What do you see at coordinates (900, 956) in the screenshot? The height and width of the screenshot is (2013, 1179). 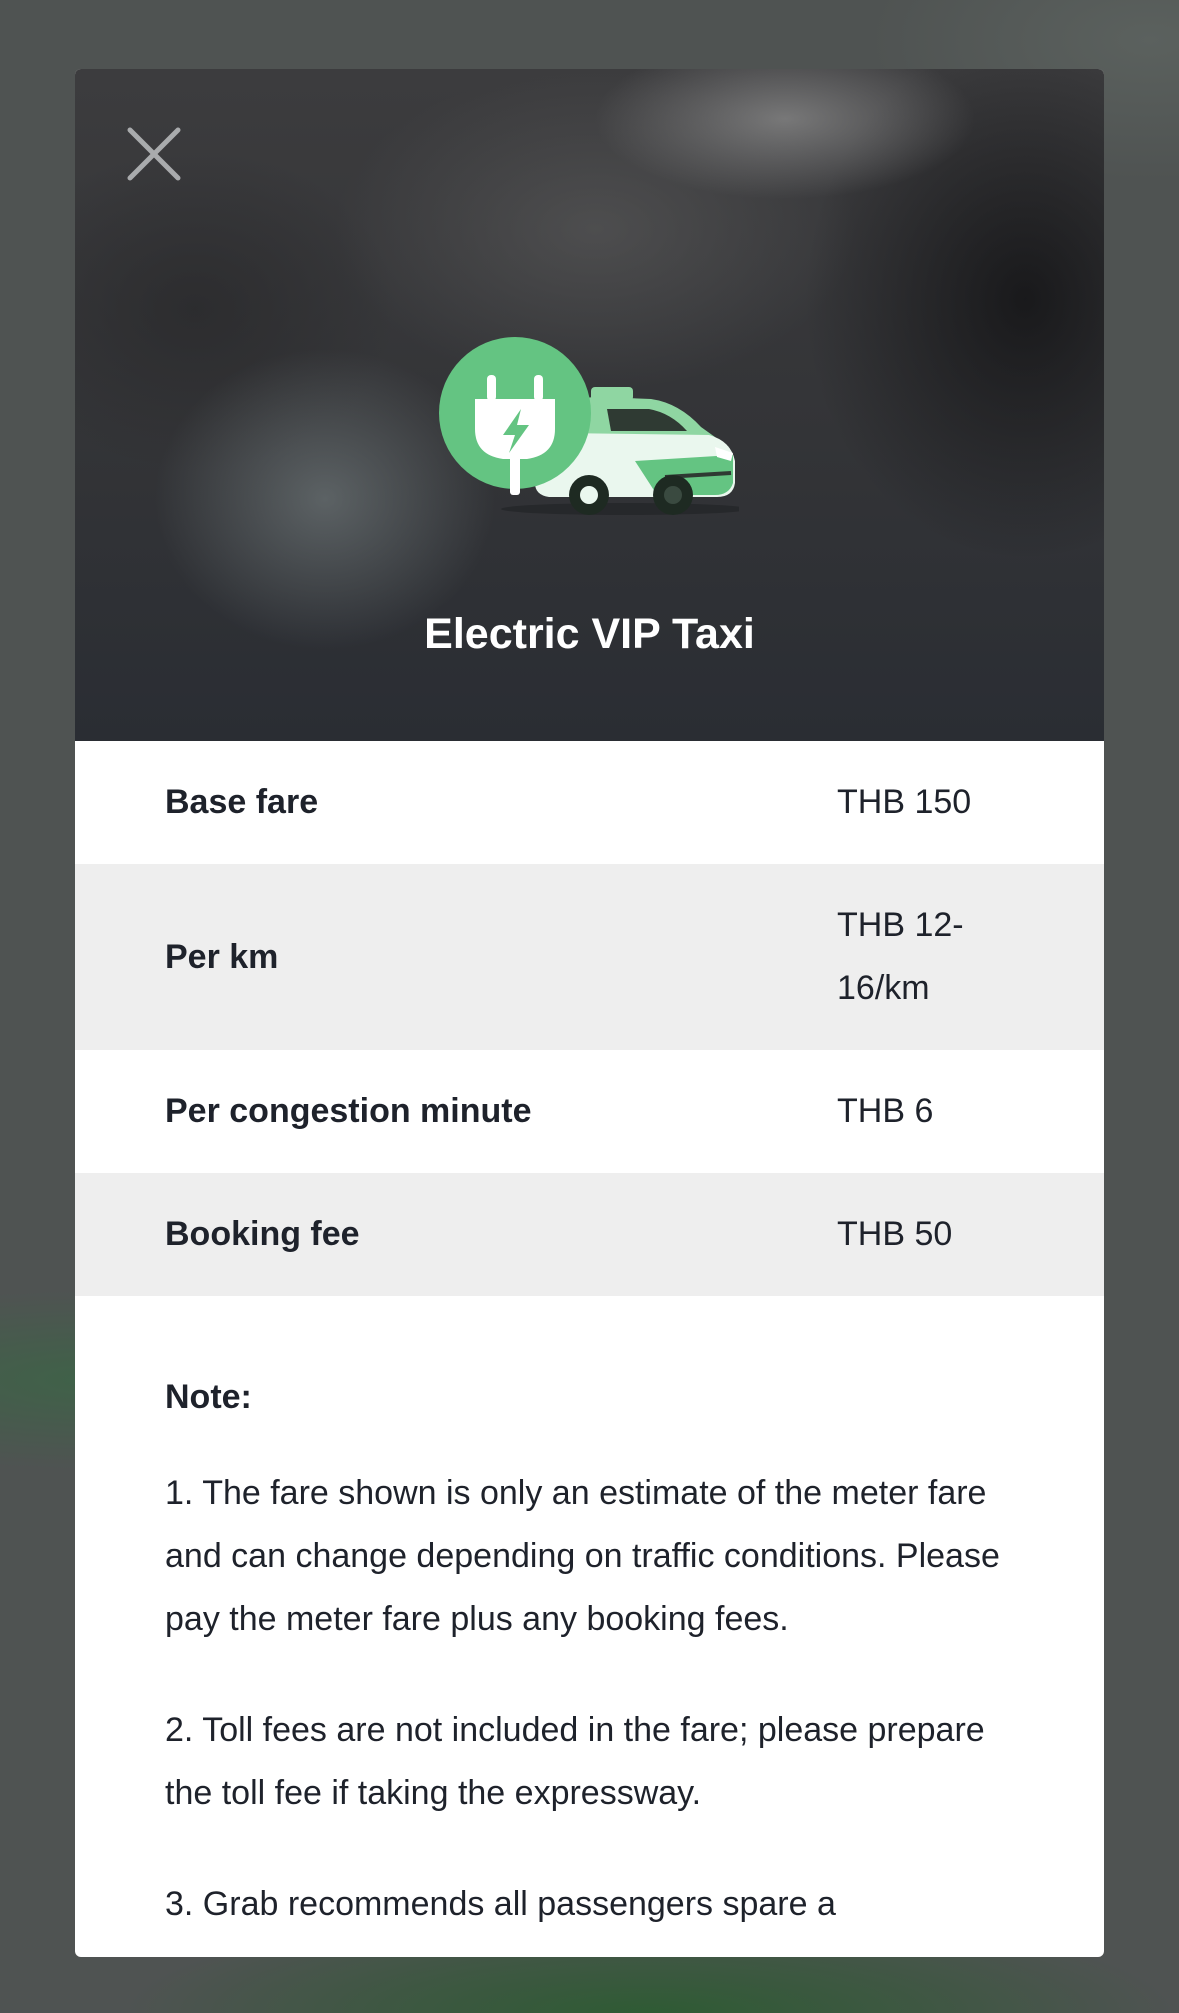 I see `fare-value: THB 12-16/km` at bounding box center [900, 956].